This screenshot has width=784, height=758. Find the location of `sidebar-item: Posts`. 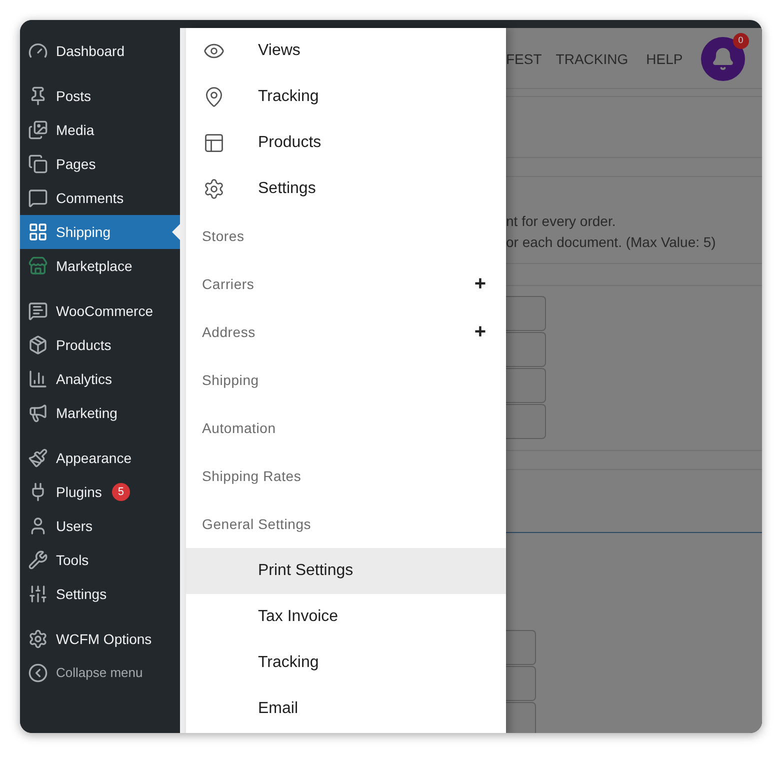

sidebar-item: Posts is located at coordinates (100, 96).